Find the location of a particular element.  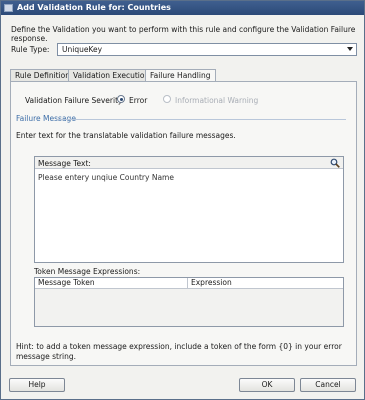

tab-label: Rule Definition is located at coordinates (43, 75).